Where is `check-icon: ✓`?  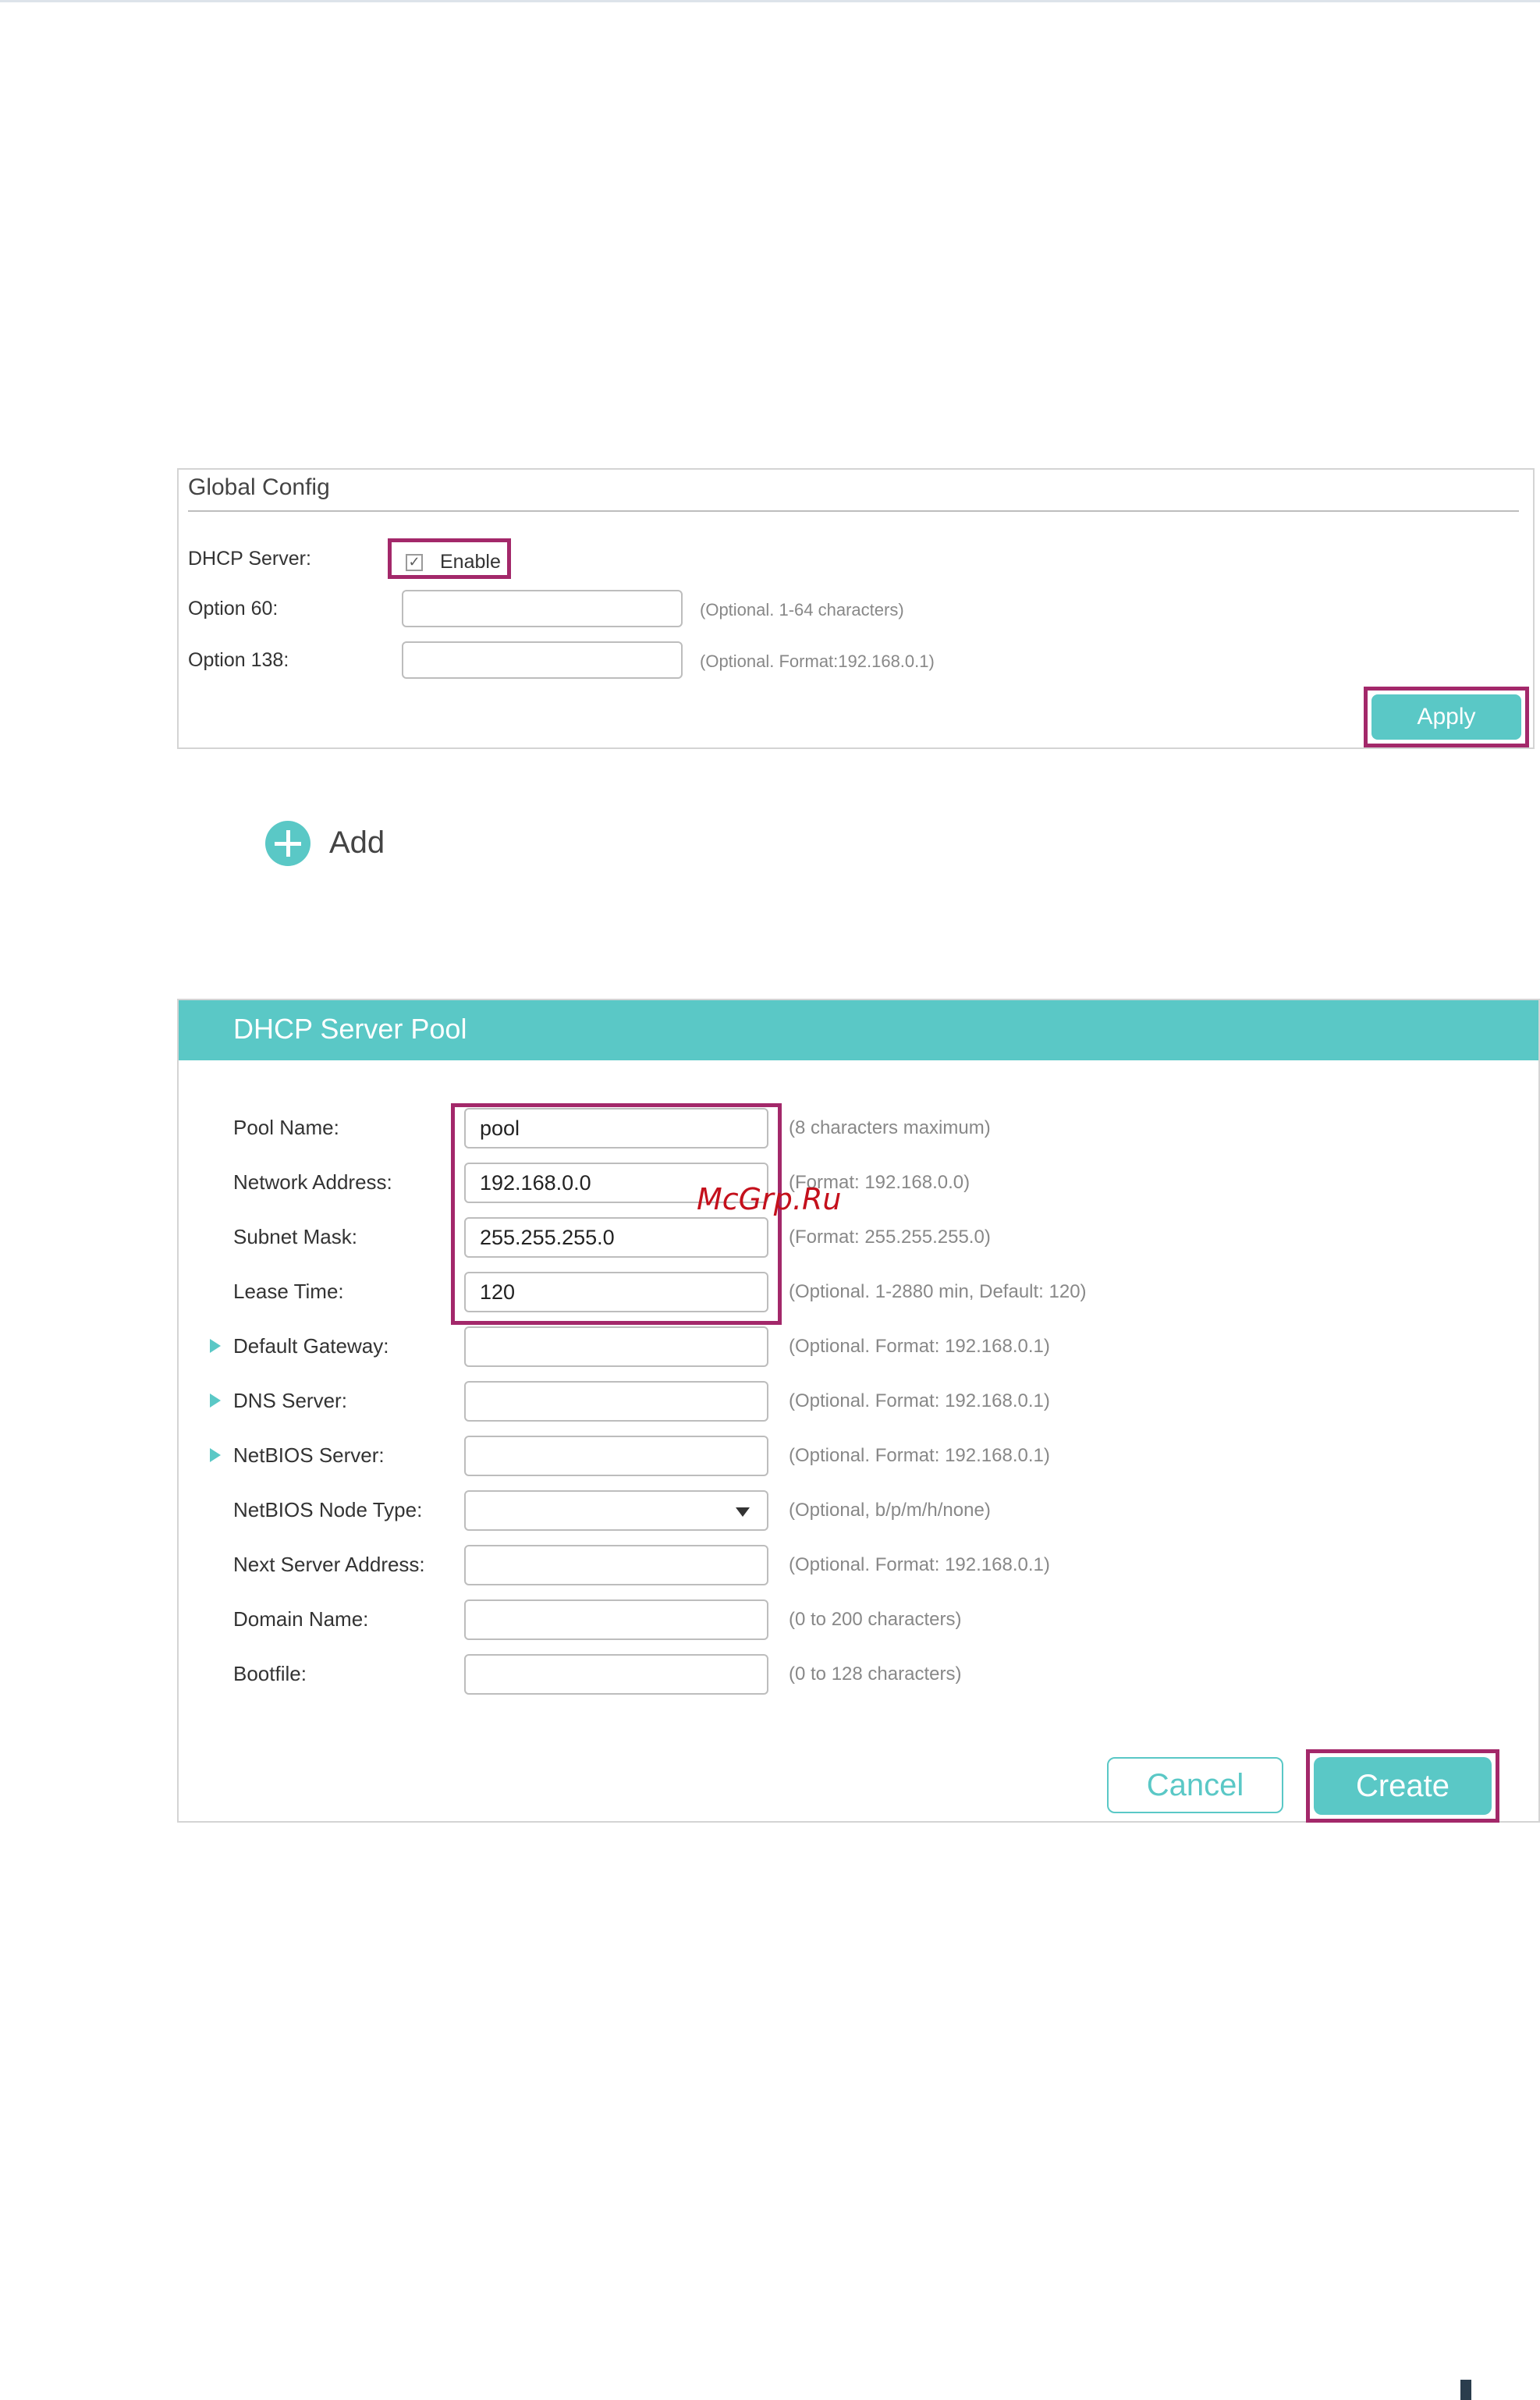 check-icon: ✓ is located at coordinates (414, 562).